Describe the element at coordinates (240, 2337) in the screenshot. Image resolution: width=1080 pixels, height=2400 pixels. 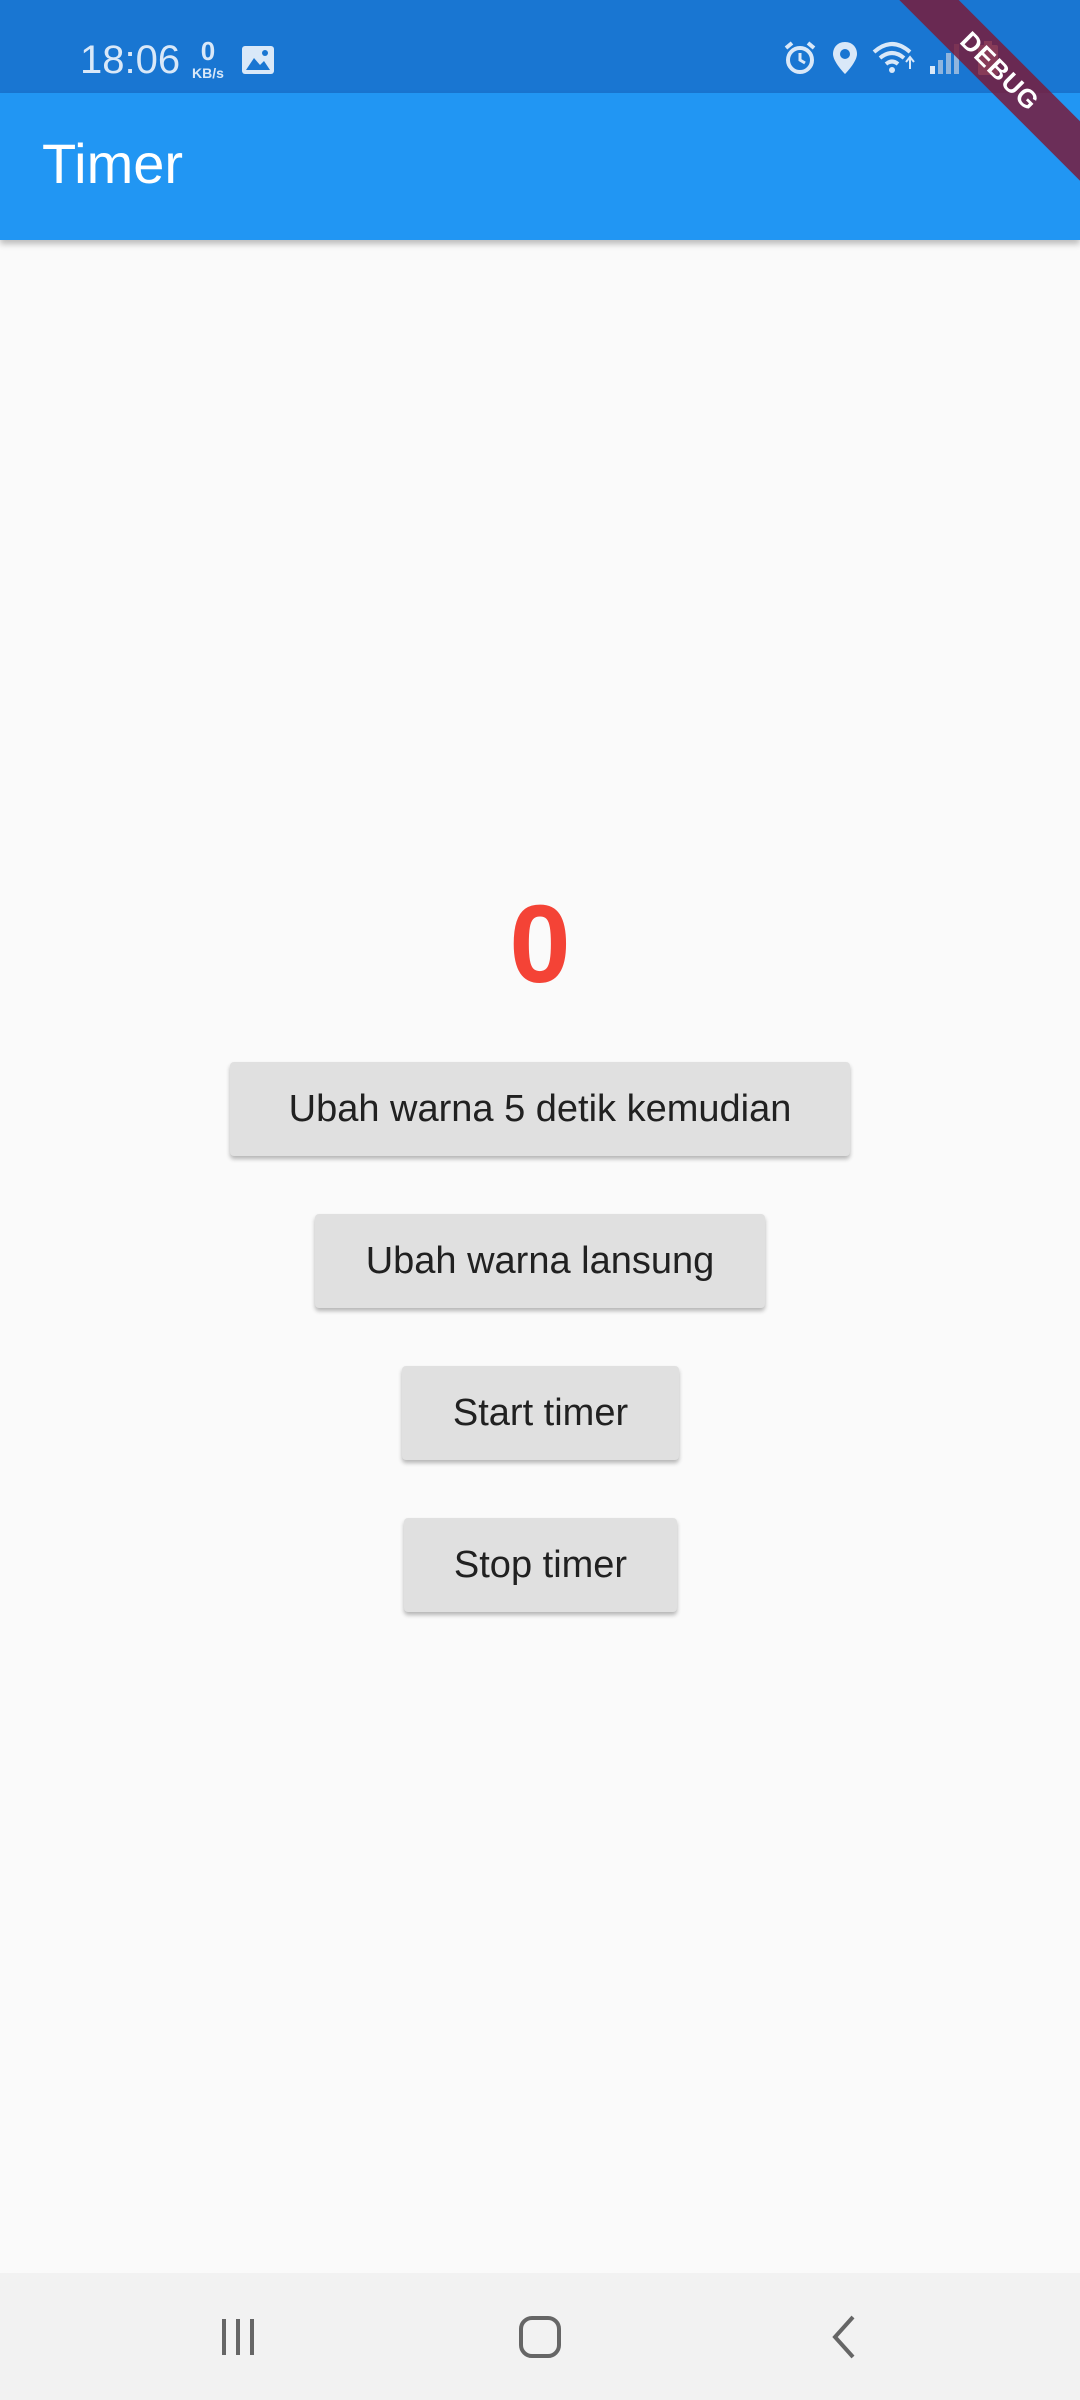
I see `recent-apps-icon` at that location.